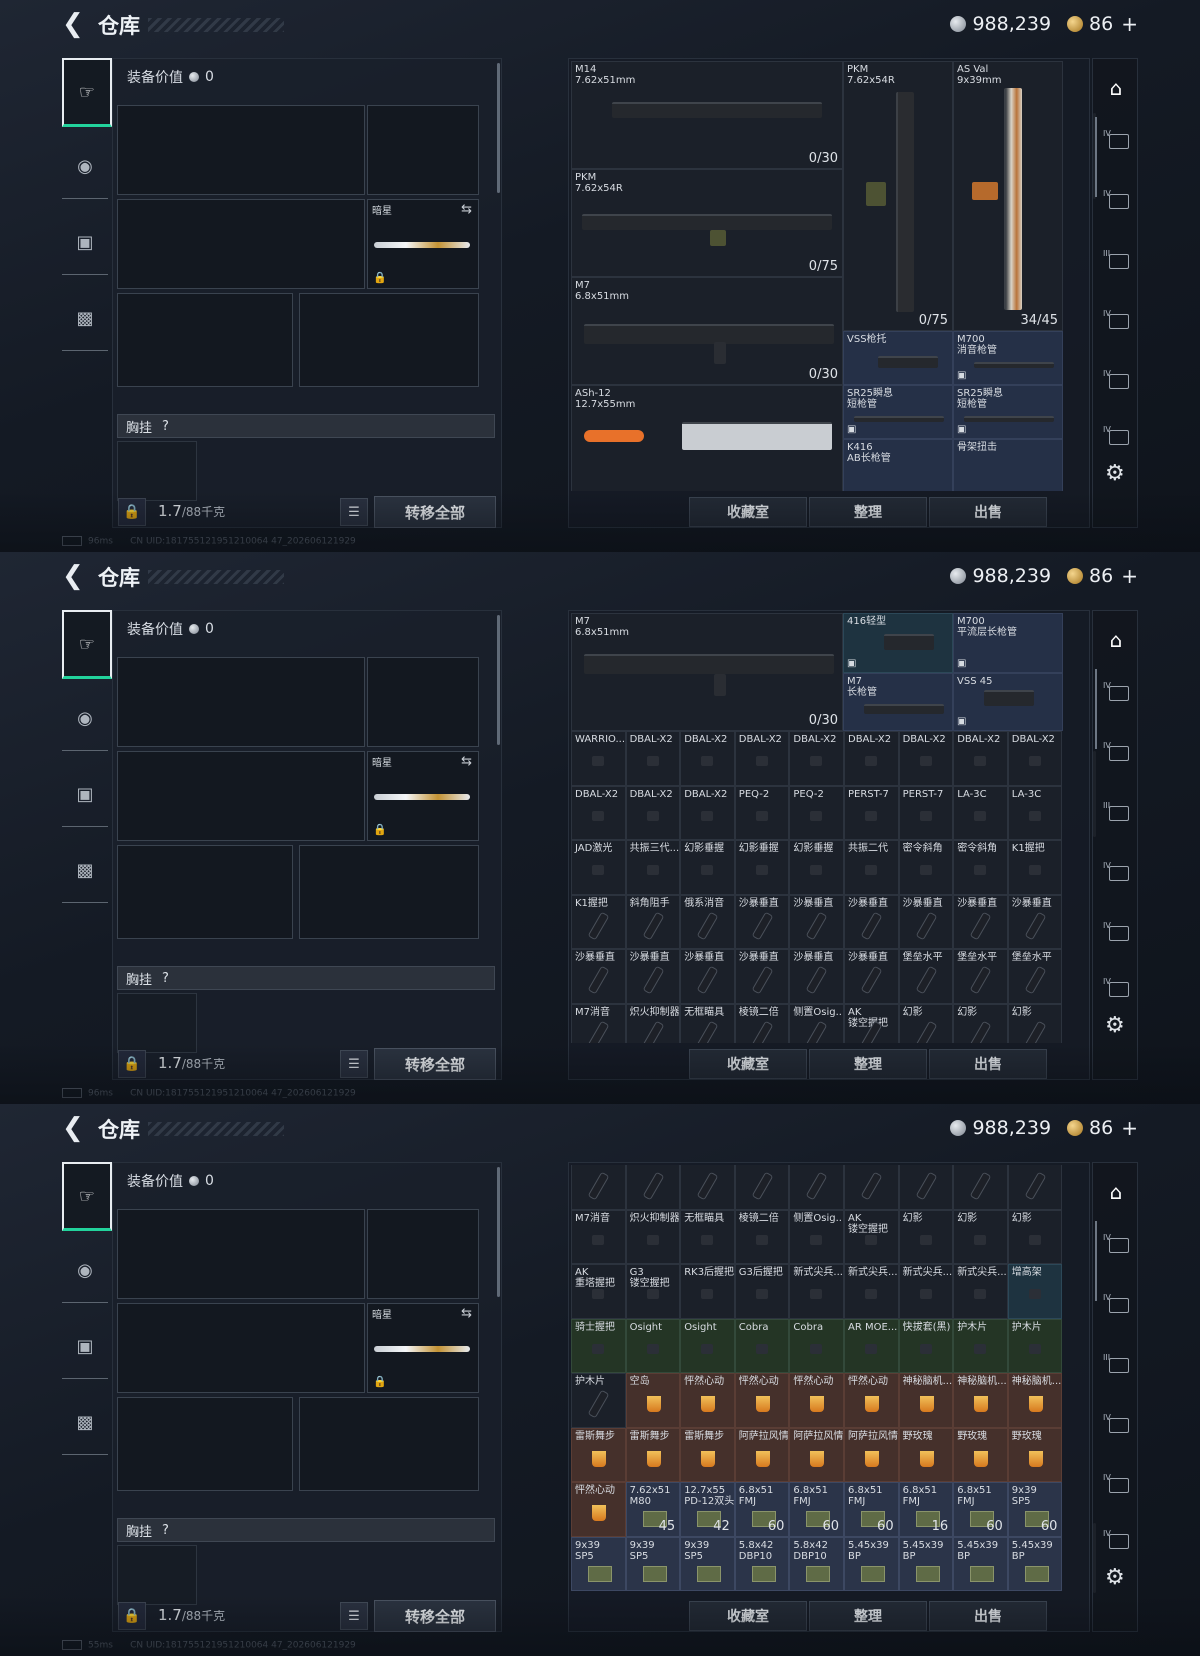  What do you see at coordinates (598, 1400) in the screenshot?
I see `inventory-item: 护木片` at bounding box center [598, 1400].